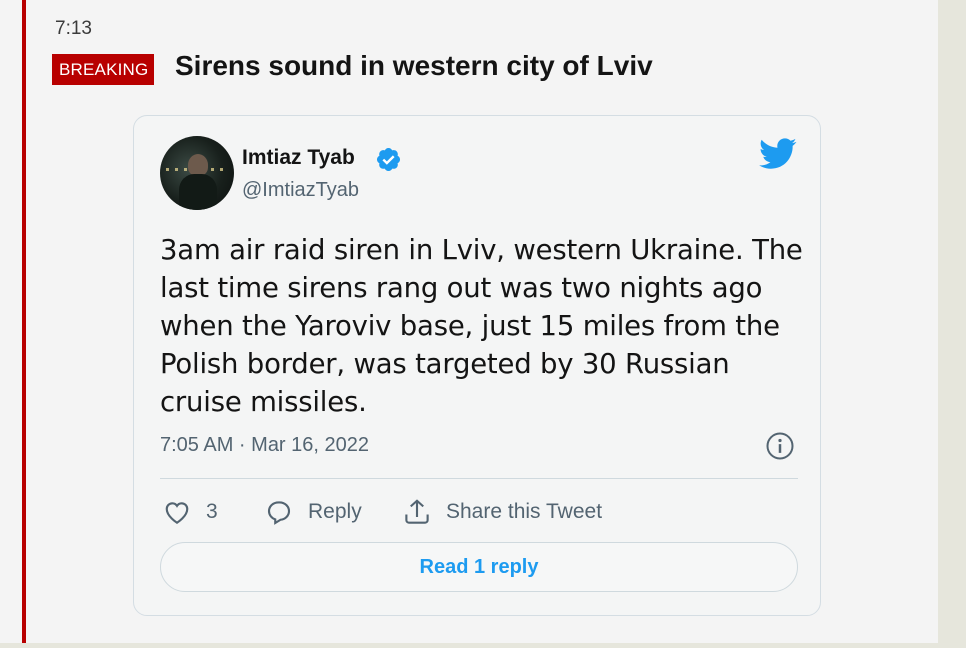 The height and width of the screenshot is (648, 966). What do you see at coordinates (778, 154) in the screenshot?
I see `twitter-bird-icon` at bounding box center [778, 154].